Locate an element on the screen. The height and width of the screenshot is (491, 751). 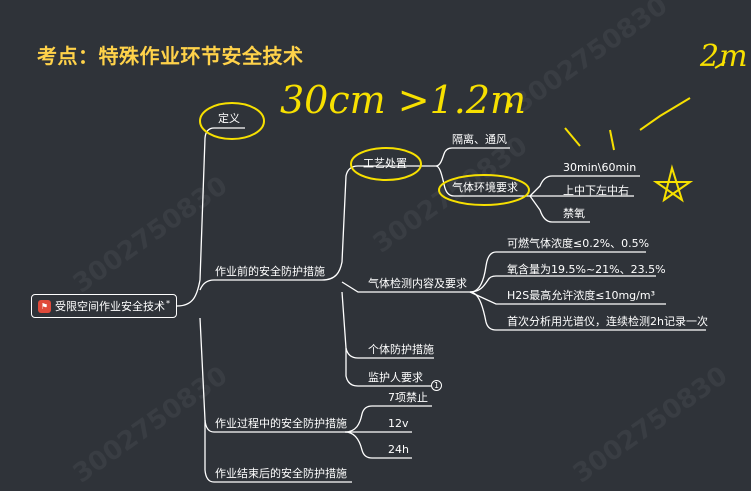
root-marker: * is located at coordinates (168, 303).